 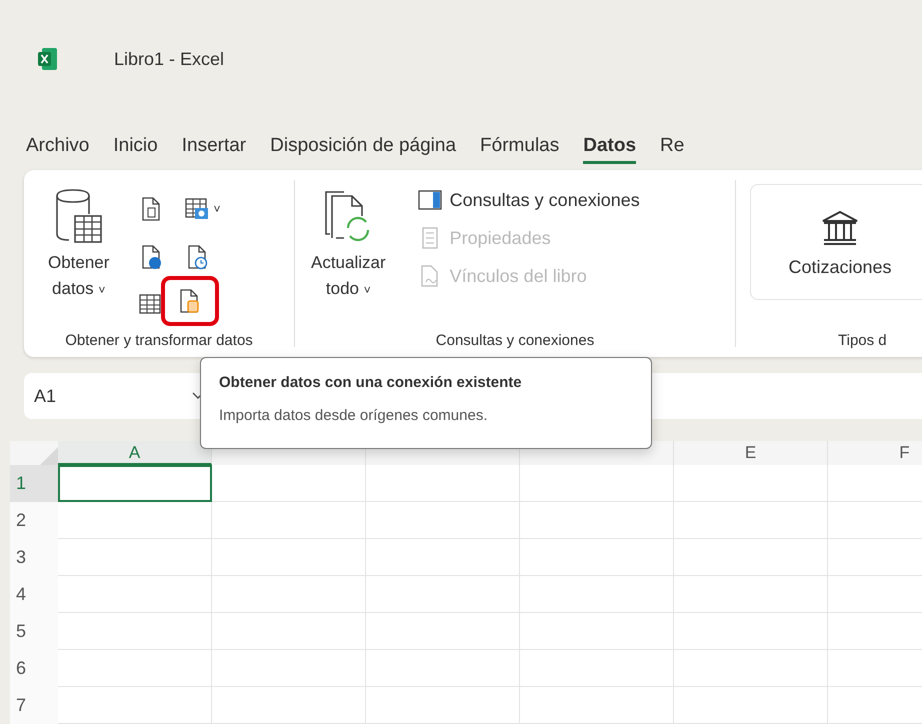 What do you see at coordinates (214, 149) in the screenshot?
I see `ribbon-tab: Insertar` at bounding box center [214, 149].